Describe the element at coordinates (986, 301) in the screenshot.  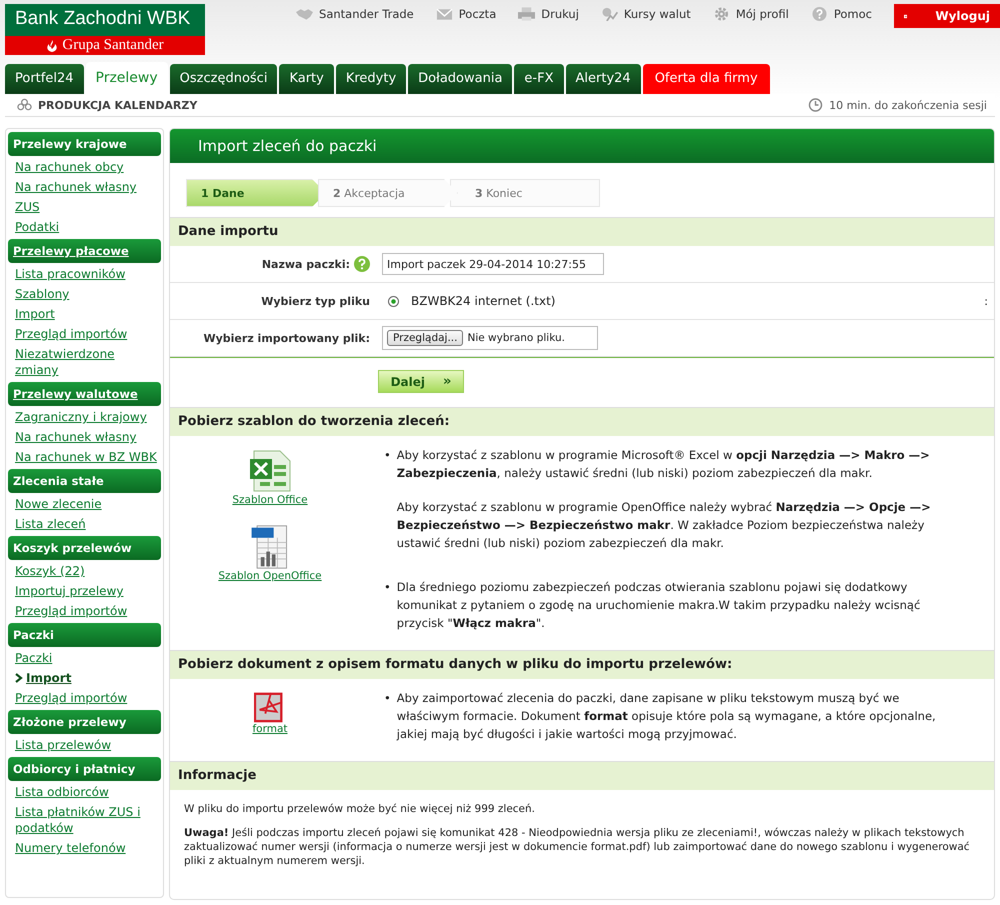
I see `note-mark: :` at that location.